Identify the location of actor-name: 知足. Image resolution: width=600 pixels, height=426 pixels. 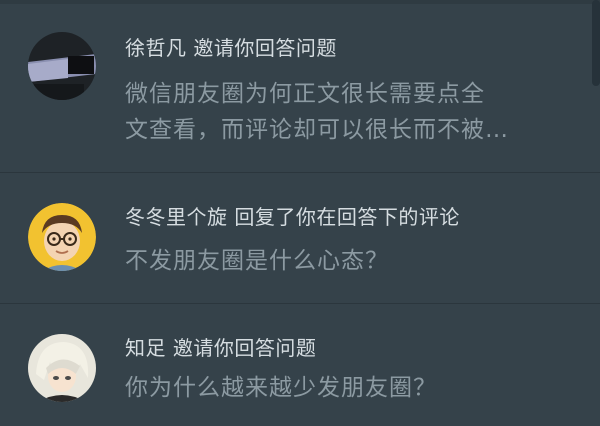
(145, 348).